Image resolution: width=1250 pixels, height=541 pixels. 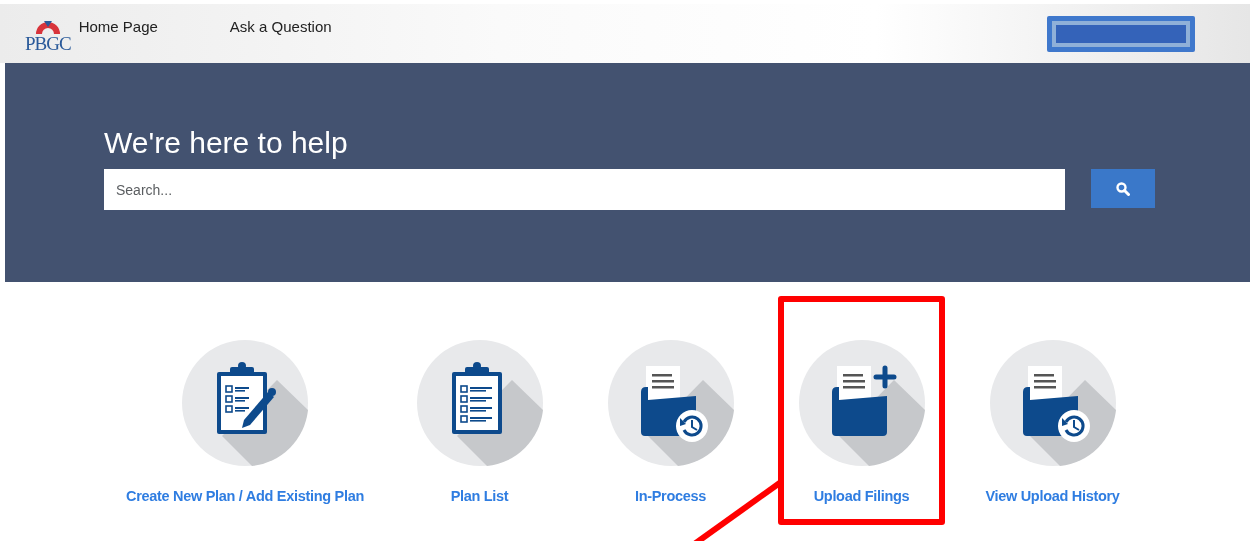 I want to click on search-icon, so click(x=1123, y=188).